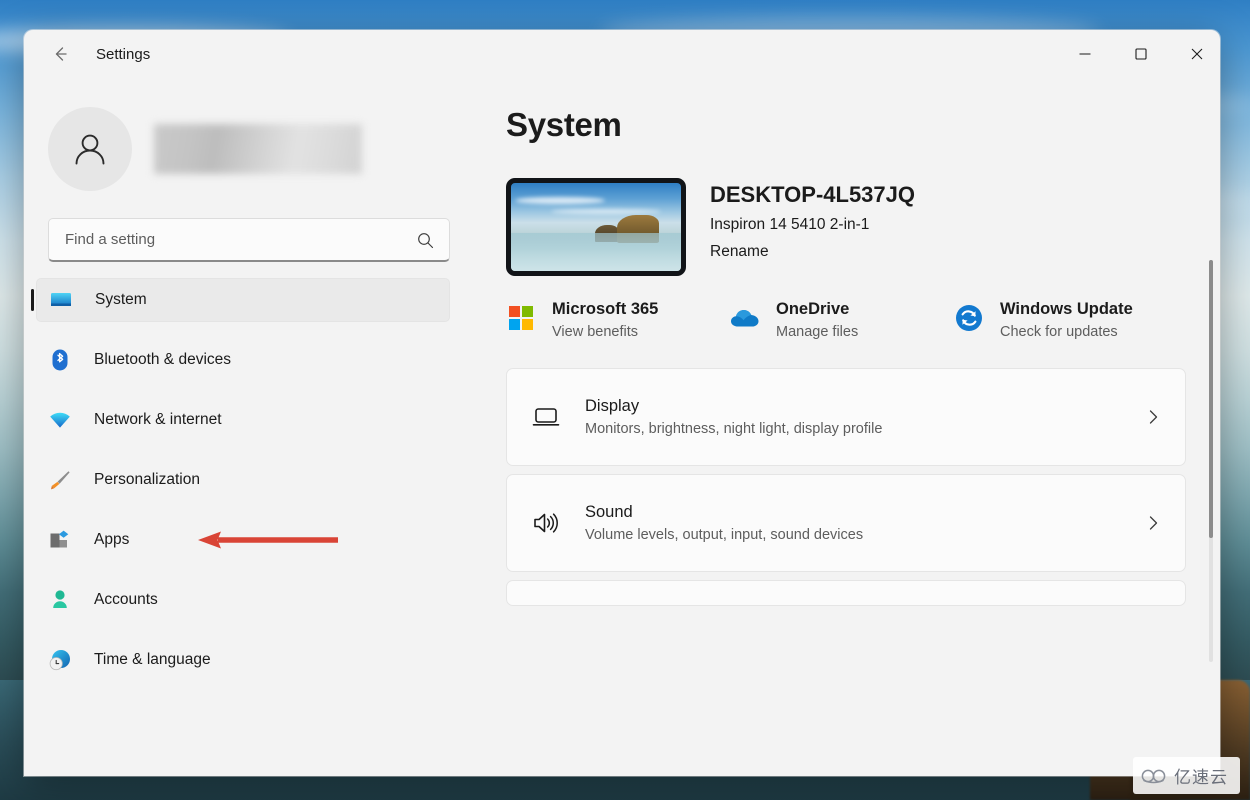  What do you see at coordinates (123, 54) in the screenshot?
I see `window-title: Settings` at bounding box center [123, 54].